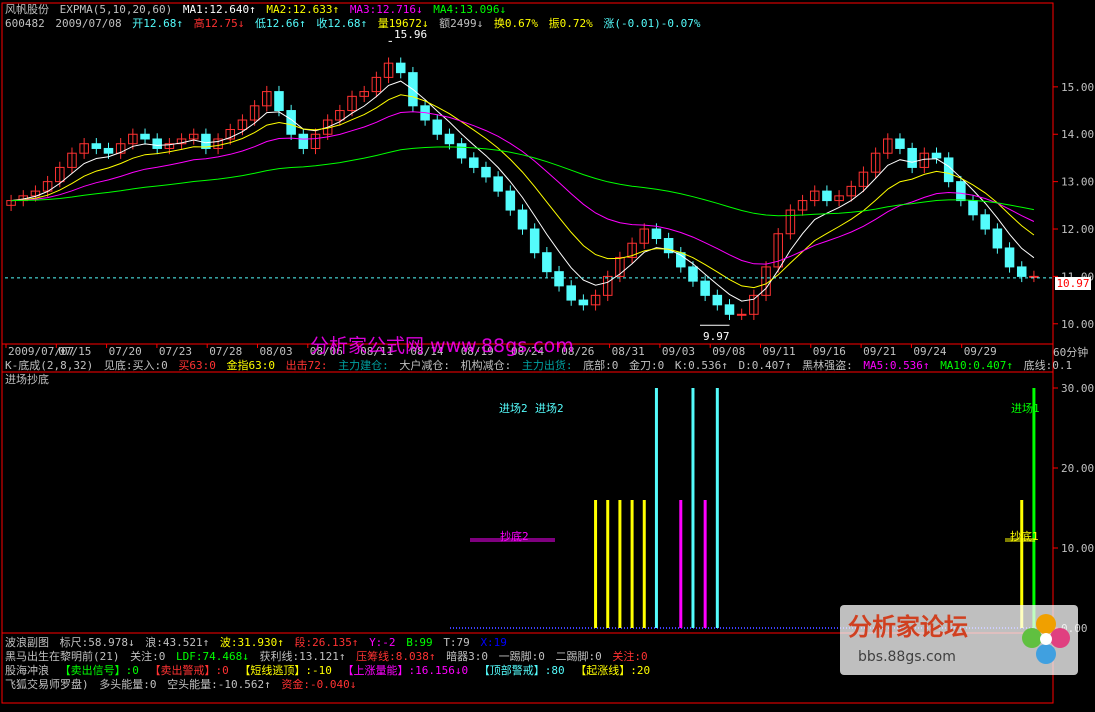 The width and height of the screenshot is (1095, 712). What do you see at coordinates (515, 23) in the screenshot?
I see `turnover-value: 换0.67%` at bounding box center [515, 23].